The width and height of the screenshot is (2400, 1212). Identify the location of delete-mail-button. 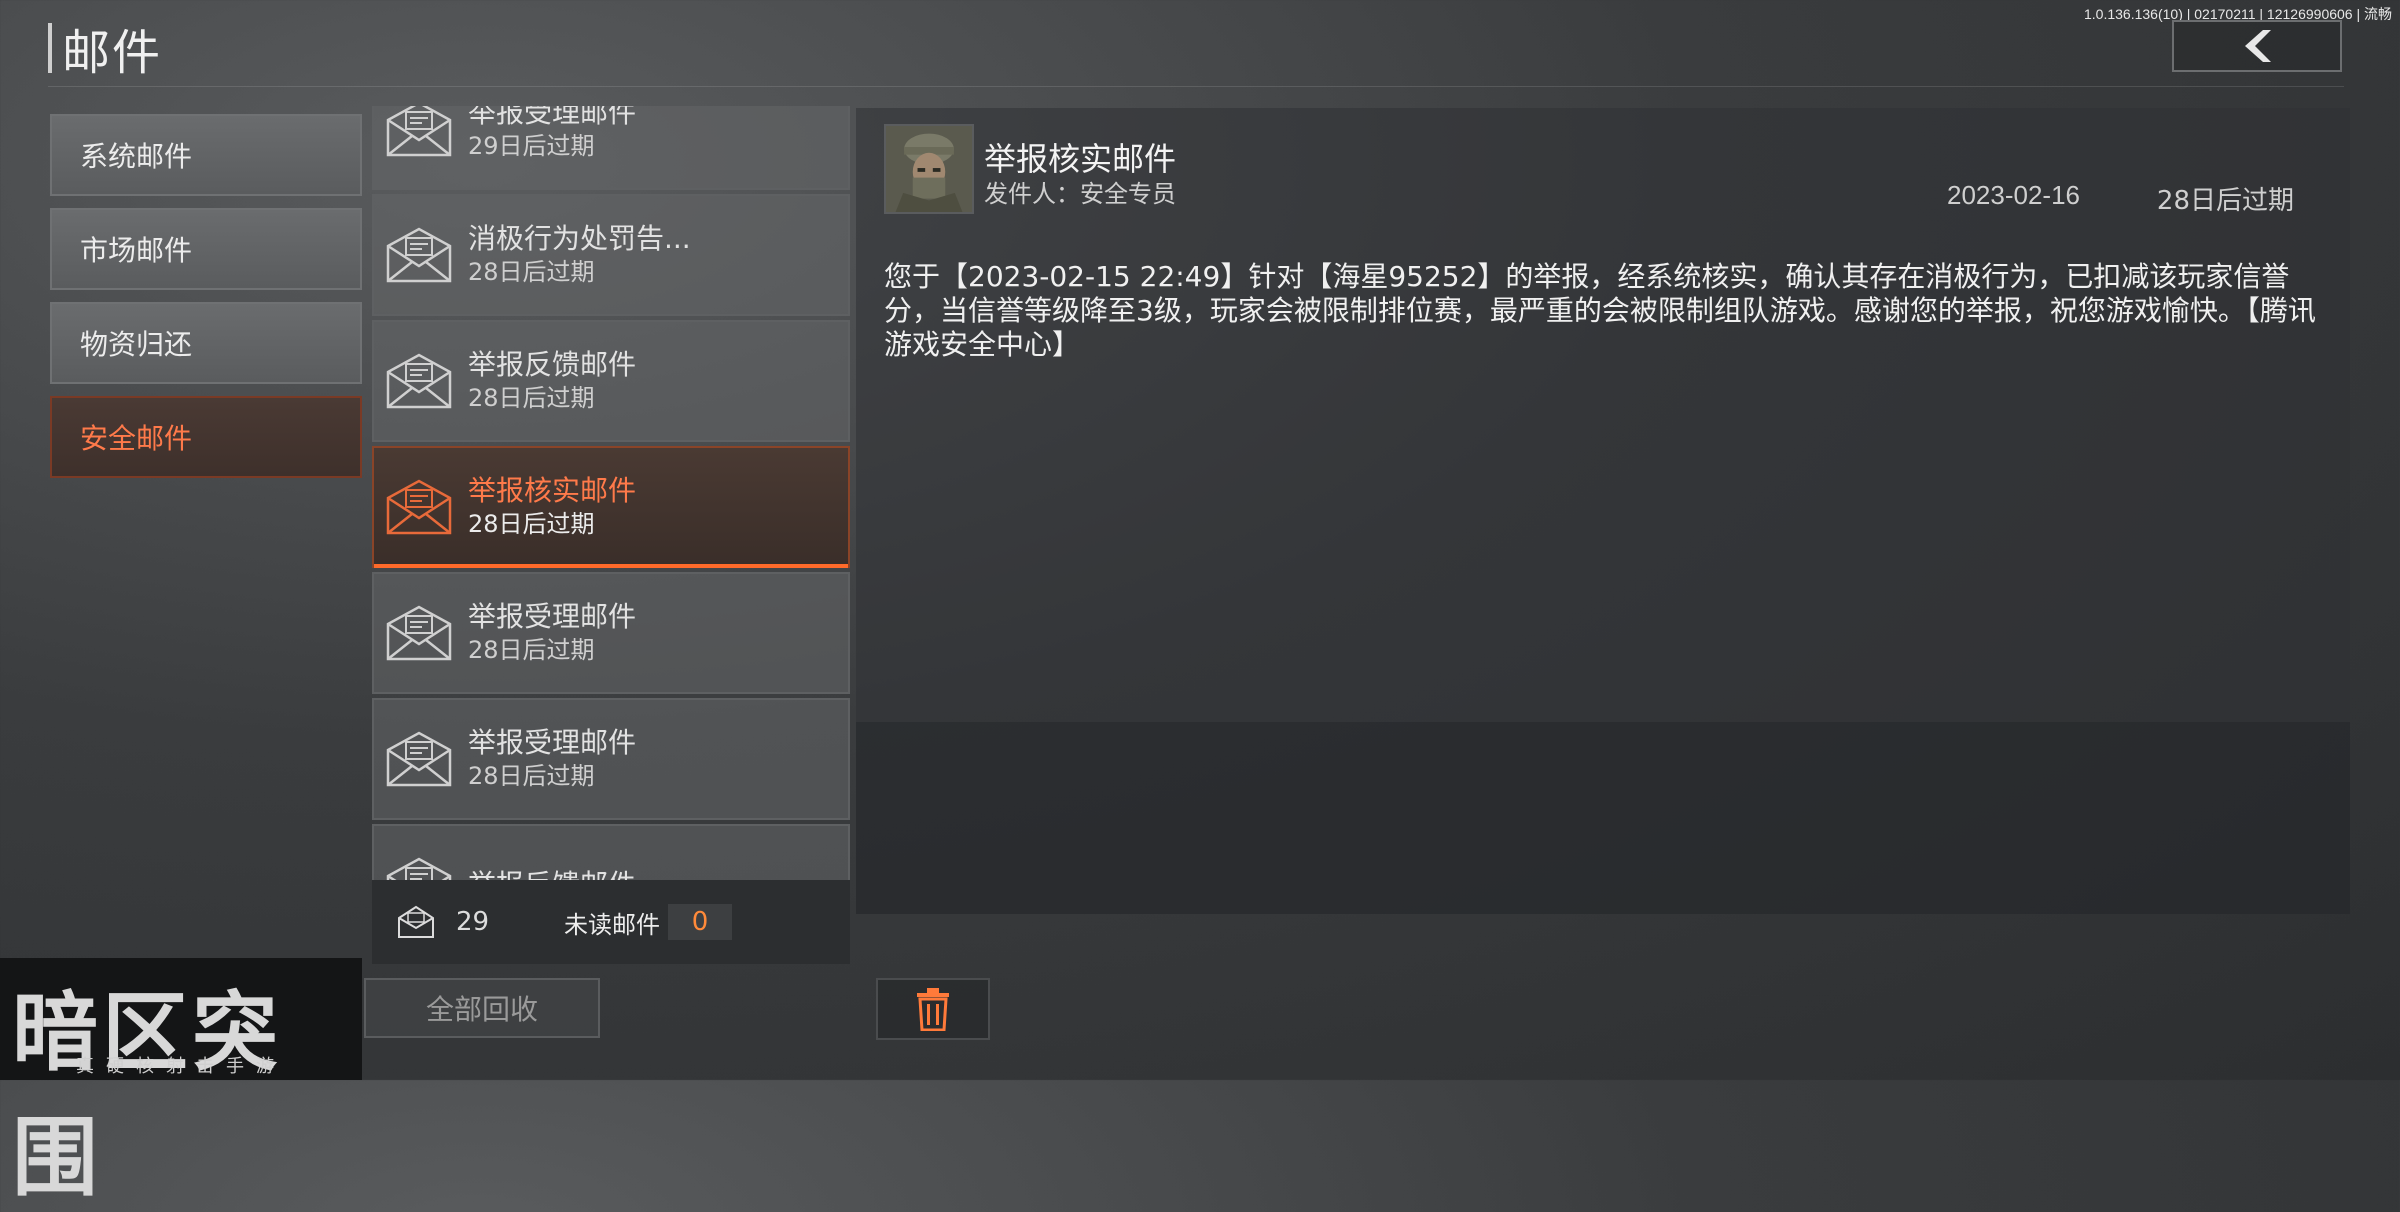
(933, 1009).